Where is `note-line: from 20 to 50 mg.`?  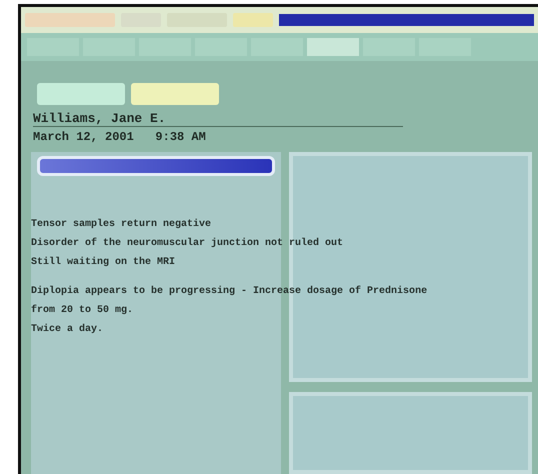
note-line: from 20 to 50 mg. is located at coordinates (82, 310).